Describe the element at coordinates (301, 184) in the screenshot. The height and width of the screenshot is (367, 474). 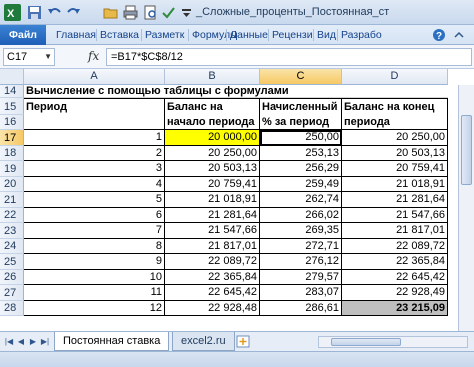
I see `cell-interest: 259,49` at that location.